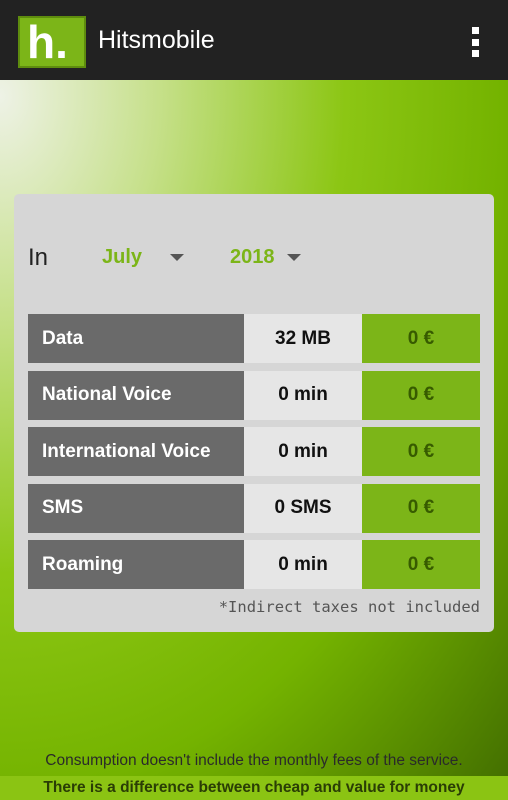  I want to click on overflow-menu-icon, so click(475, 42).